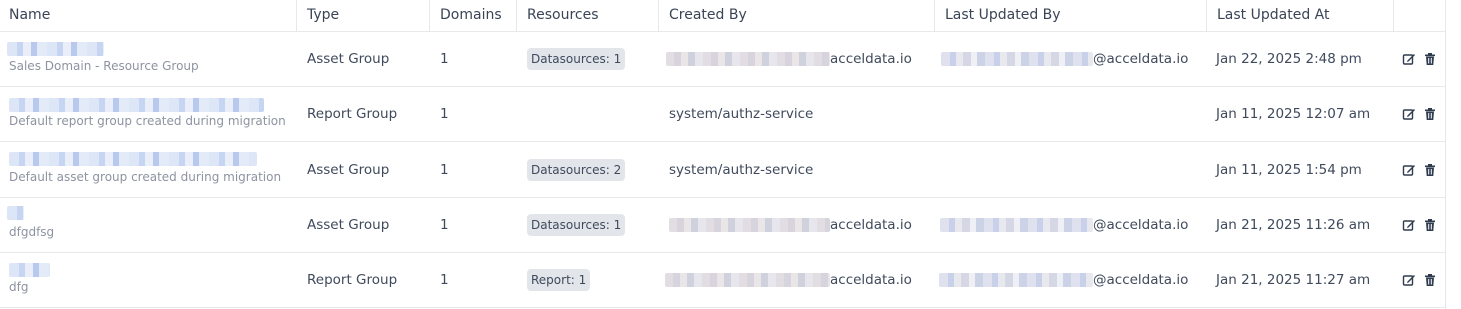 The width and height of the screenshot is (1461, 309). I want to click on column-header-last-updated-by: Last Updated By, so click(1071, 15).